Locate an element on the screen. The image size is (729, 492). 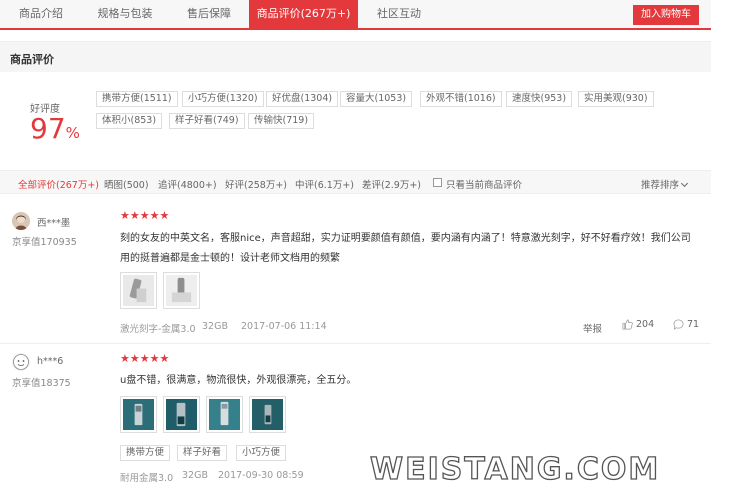
impression-tag: 体积小(853) is located at coordinates (129, 121).